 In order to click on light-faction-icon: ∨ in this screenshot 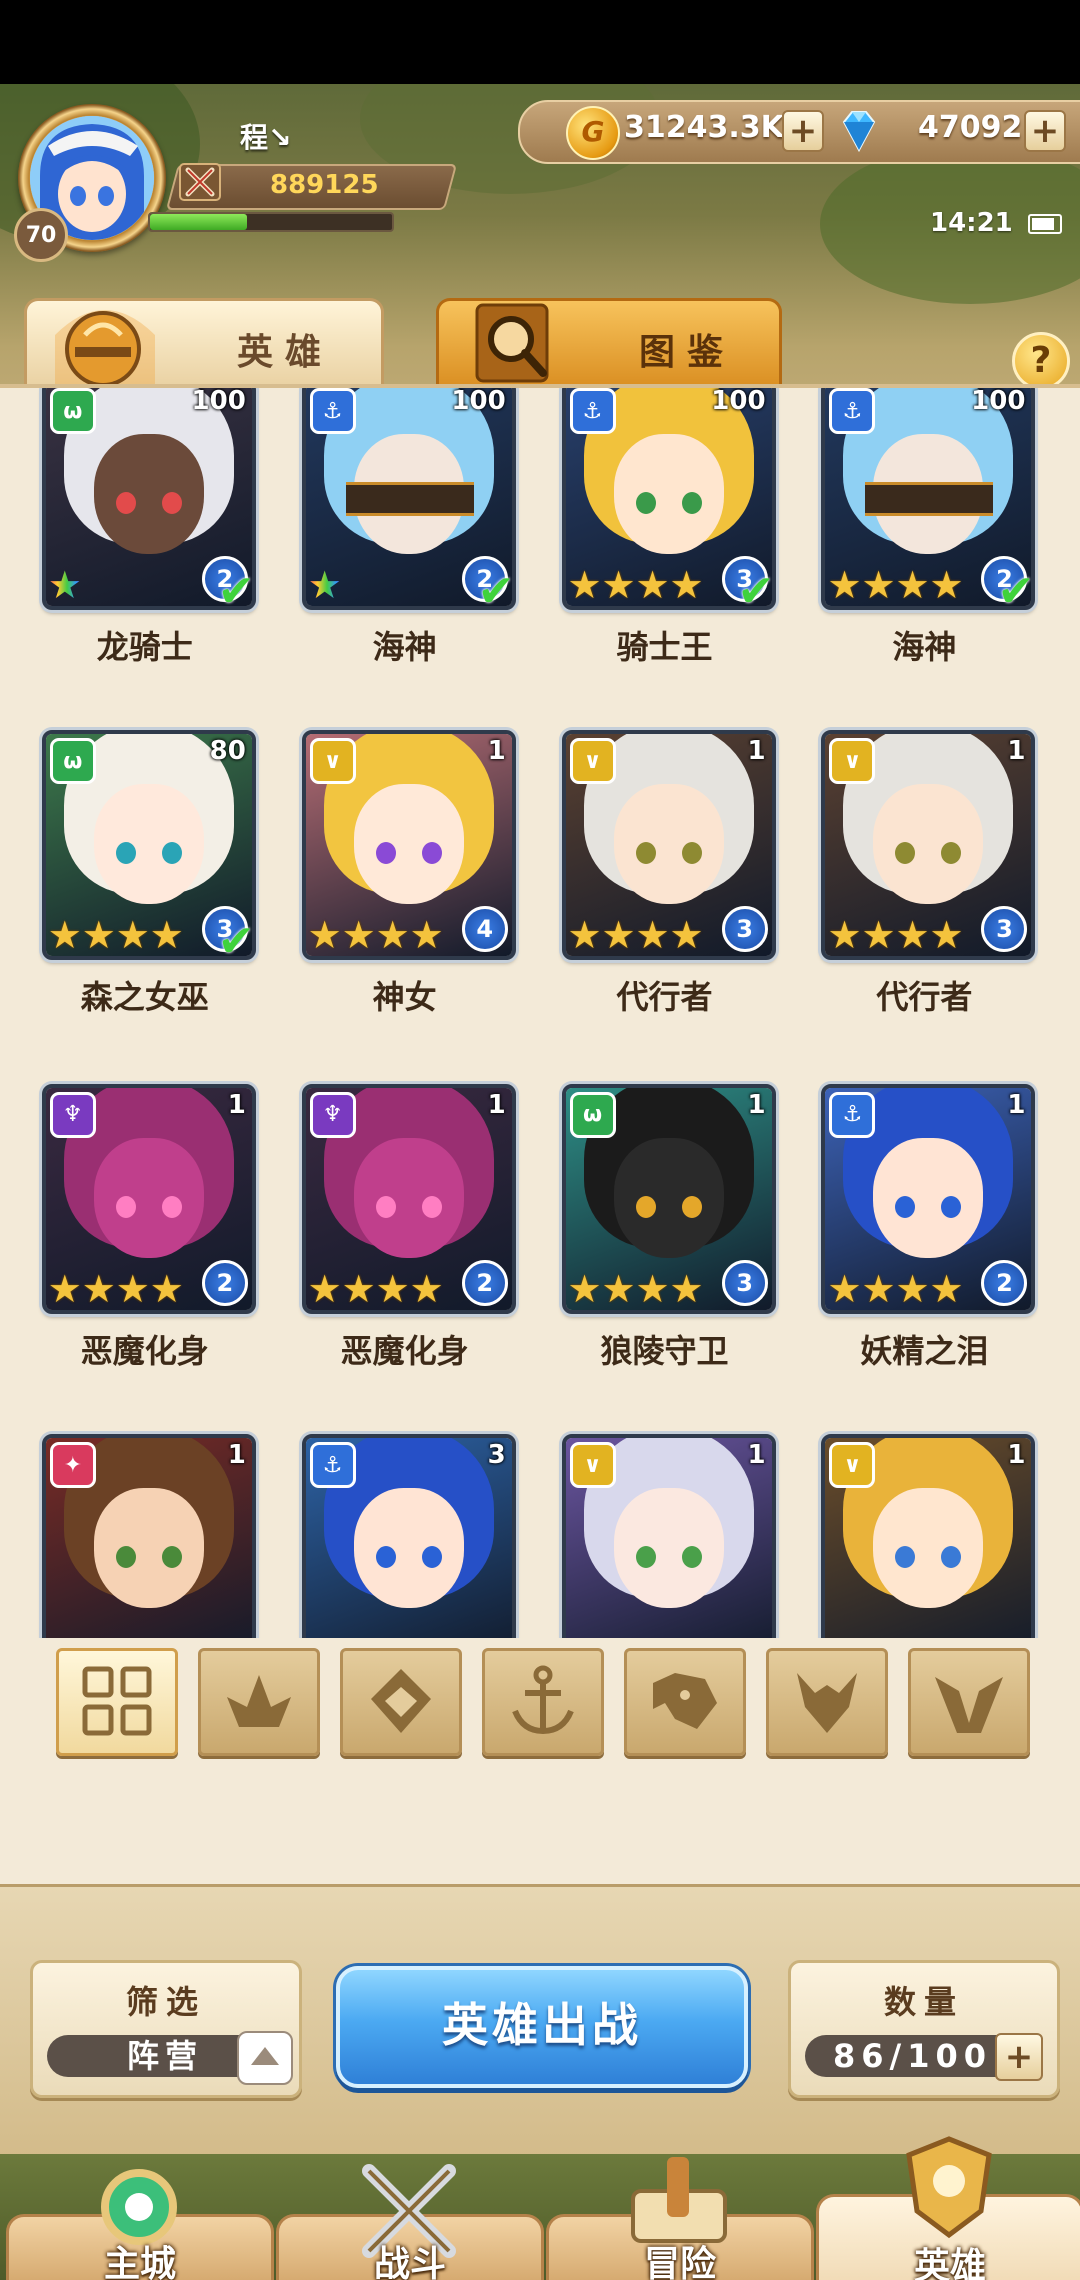, I will do `click(592, 1465)`.